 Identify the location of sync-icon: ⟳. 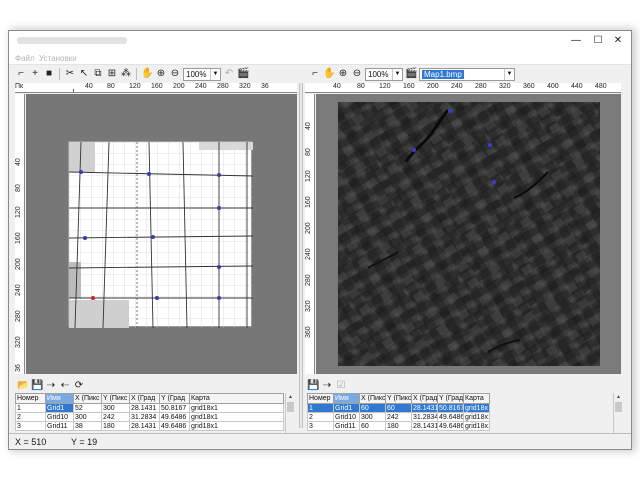
(79, 386).